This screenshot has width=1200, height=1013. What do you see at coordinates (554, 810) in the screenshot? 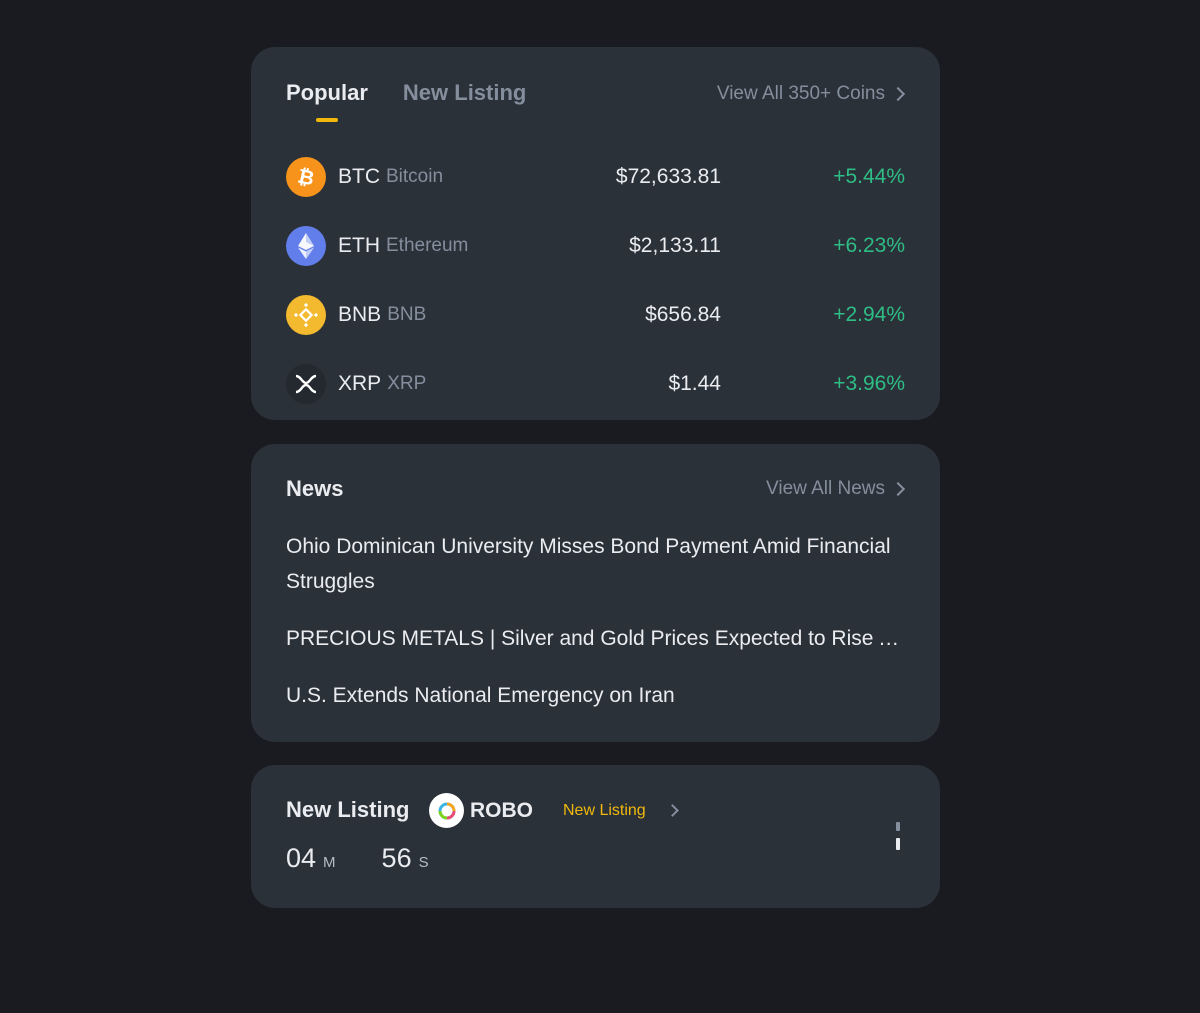
I see `listing-coin: ROBO New Listing` at bounding box center [554, 810].